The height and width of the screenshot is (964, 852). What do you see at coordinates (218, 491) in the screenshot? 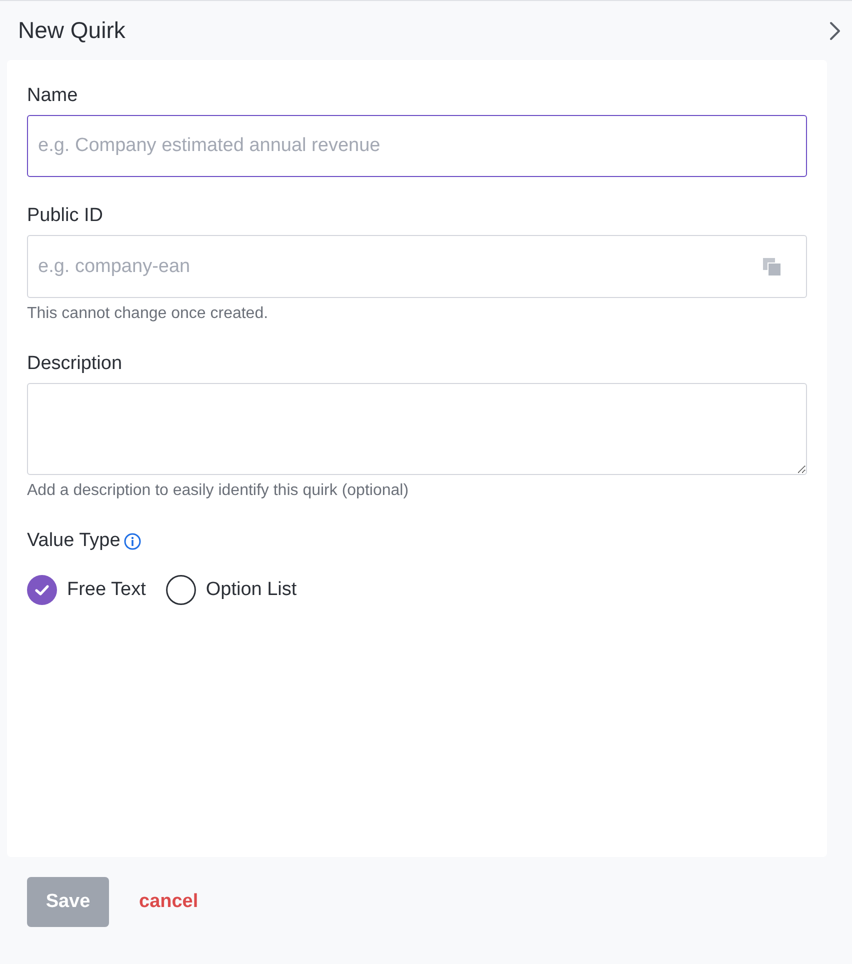
I see `field-hint: Add a description to easily identify this quirk (optional)` at bounding box center [218, 491].